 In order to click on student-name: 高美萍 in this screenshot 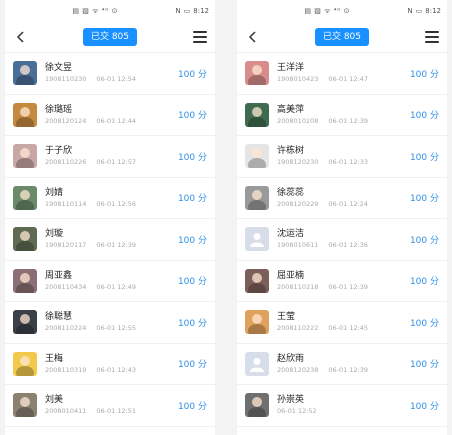, I will do `click(291, 109)`.